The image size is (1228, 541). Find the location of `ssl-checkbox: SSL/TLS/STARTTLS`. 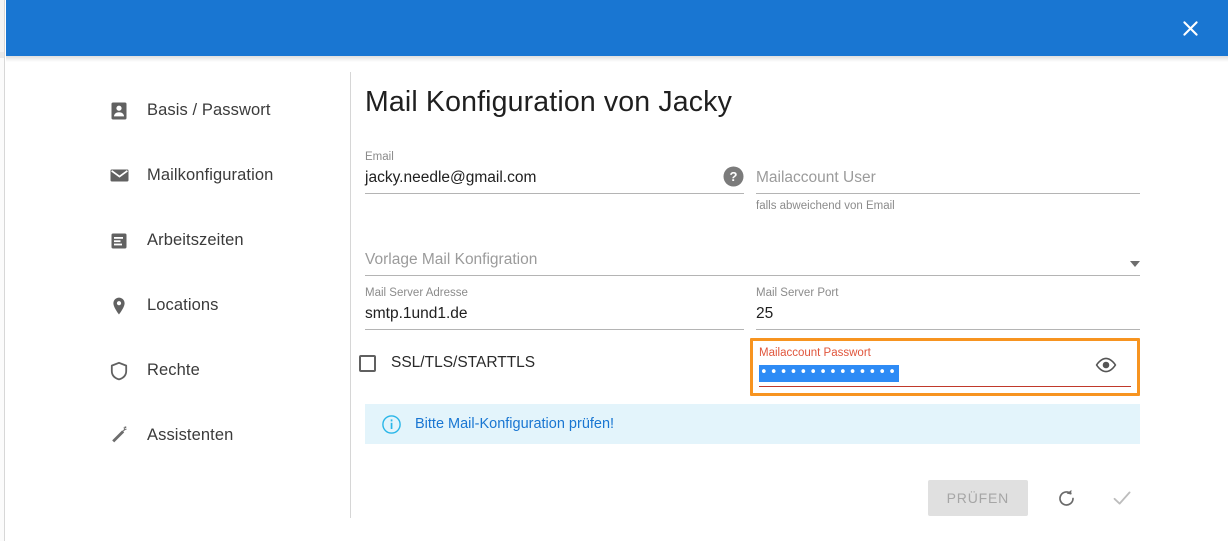

ssl-checkbox: SSL/TLS/STARTTLS is located at coordinates (447, 363).